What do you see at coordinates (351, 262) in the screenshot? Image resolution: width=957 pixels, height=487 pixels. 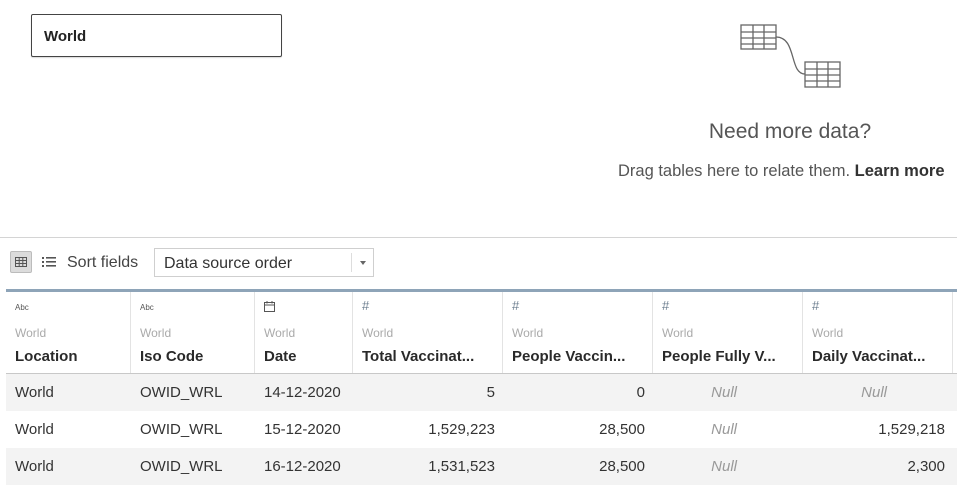 I see `dropdown-separator` at bounding box center [351, 262].